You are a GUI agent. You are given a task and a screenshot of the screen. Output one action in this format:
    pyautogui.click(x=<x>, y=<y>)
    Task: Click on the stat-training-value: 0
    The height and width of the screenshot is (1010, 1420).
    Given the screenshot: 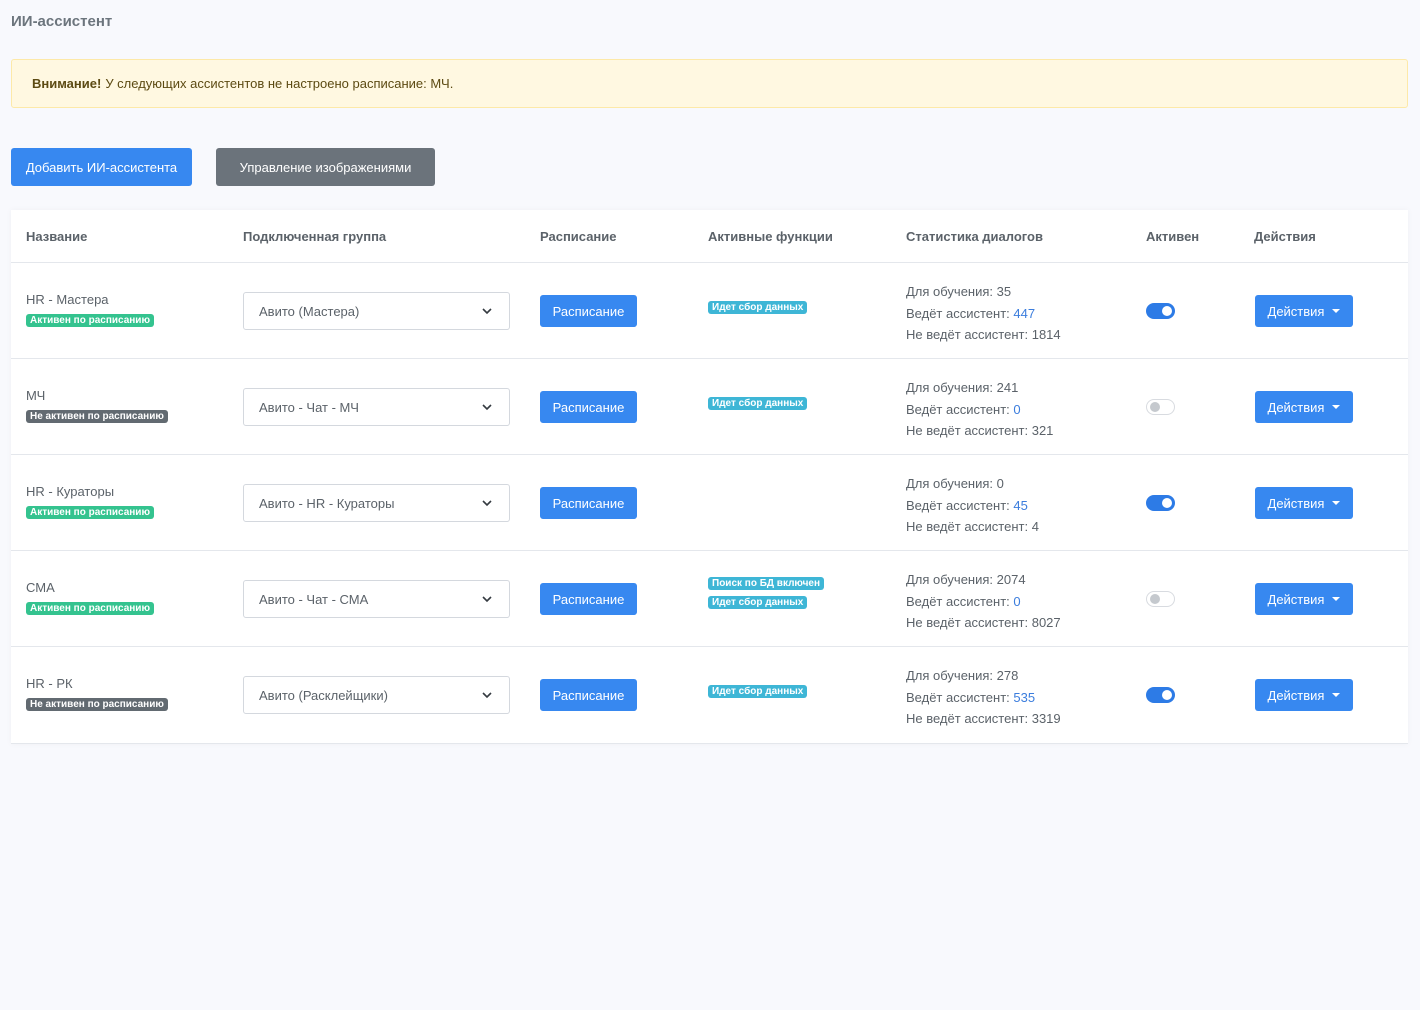 What is the action you would take?
    pyautogui.click(x=1000, y=483)
    